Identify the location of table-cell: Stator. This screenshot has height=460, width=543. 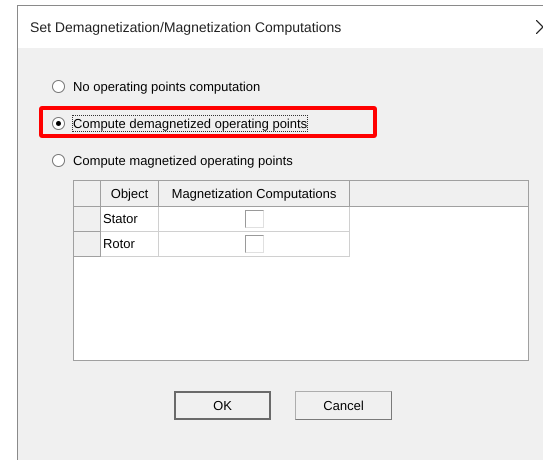
(130, 219).